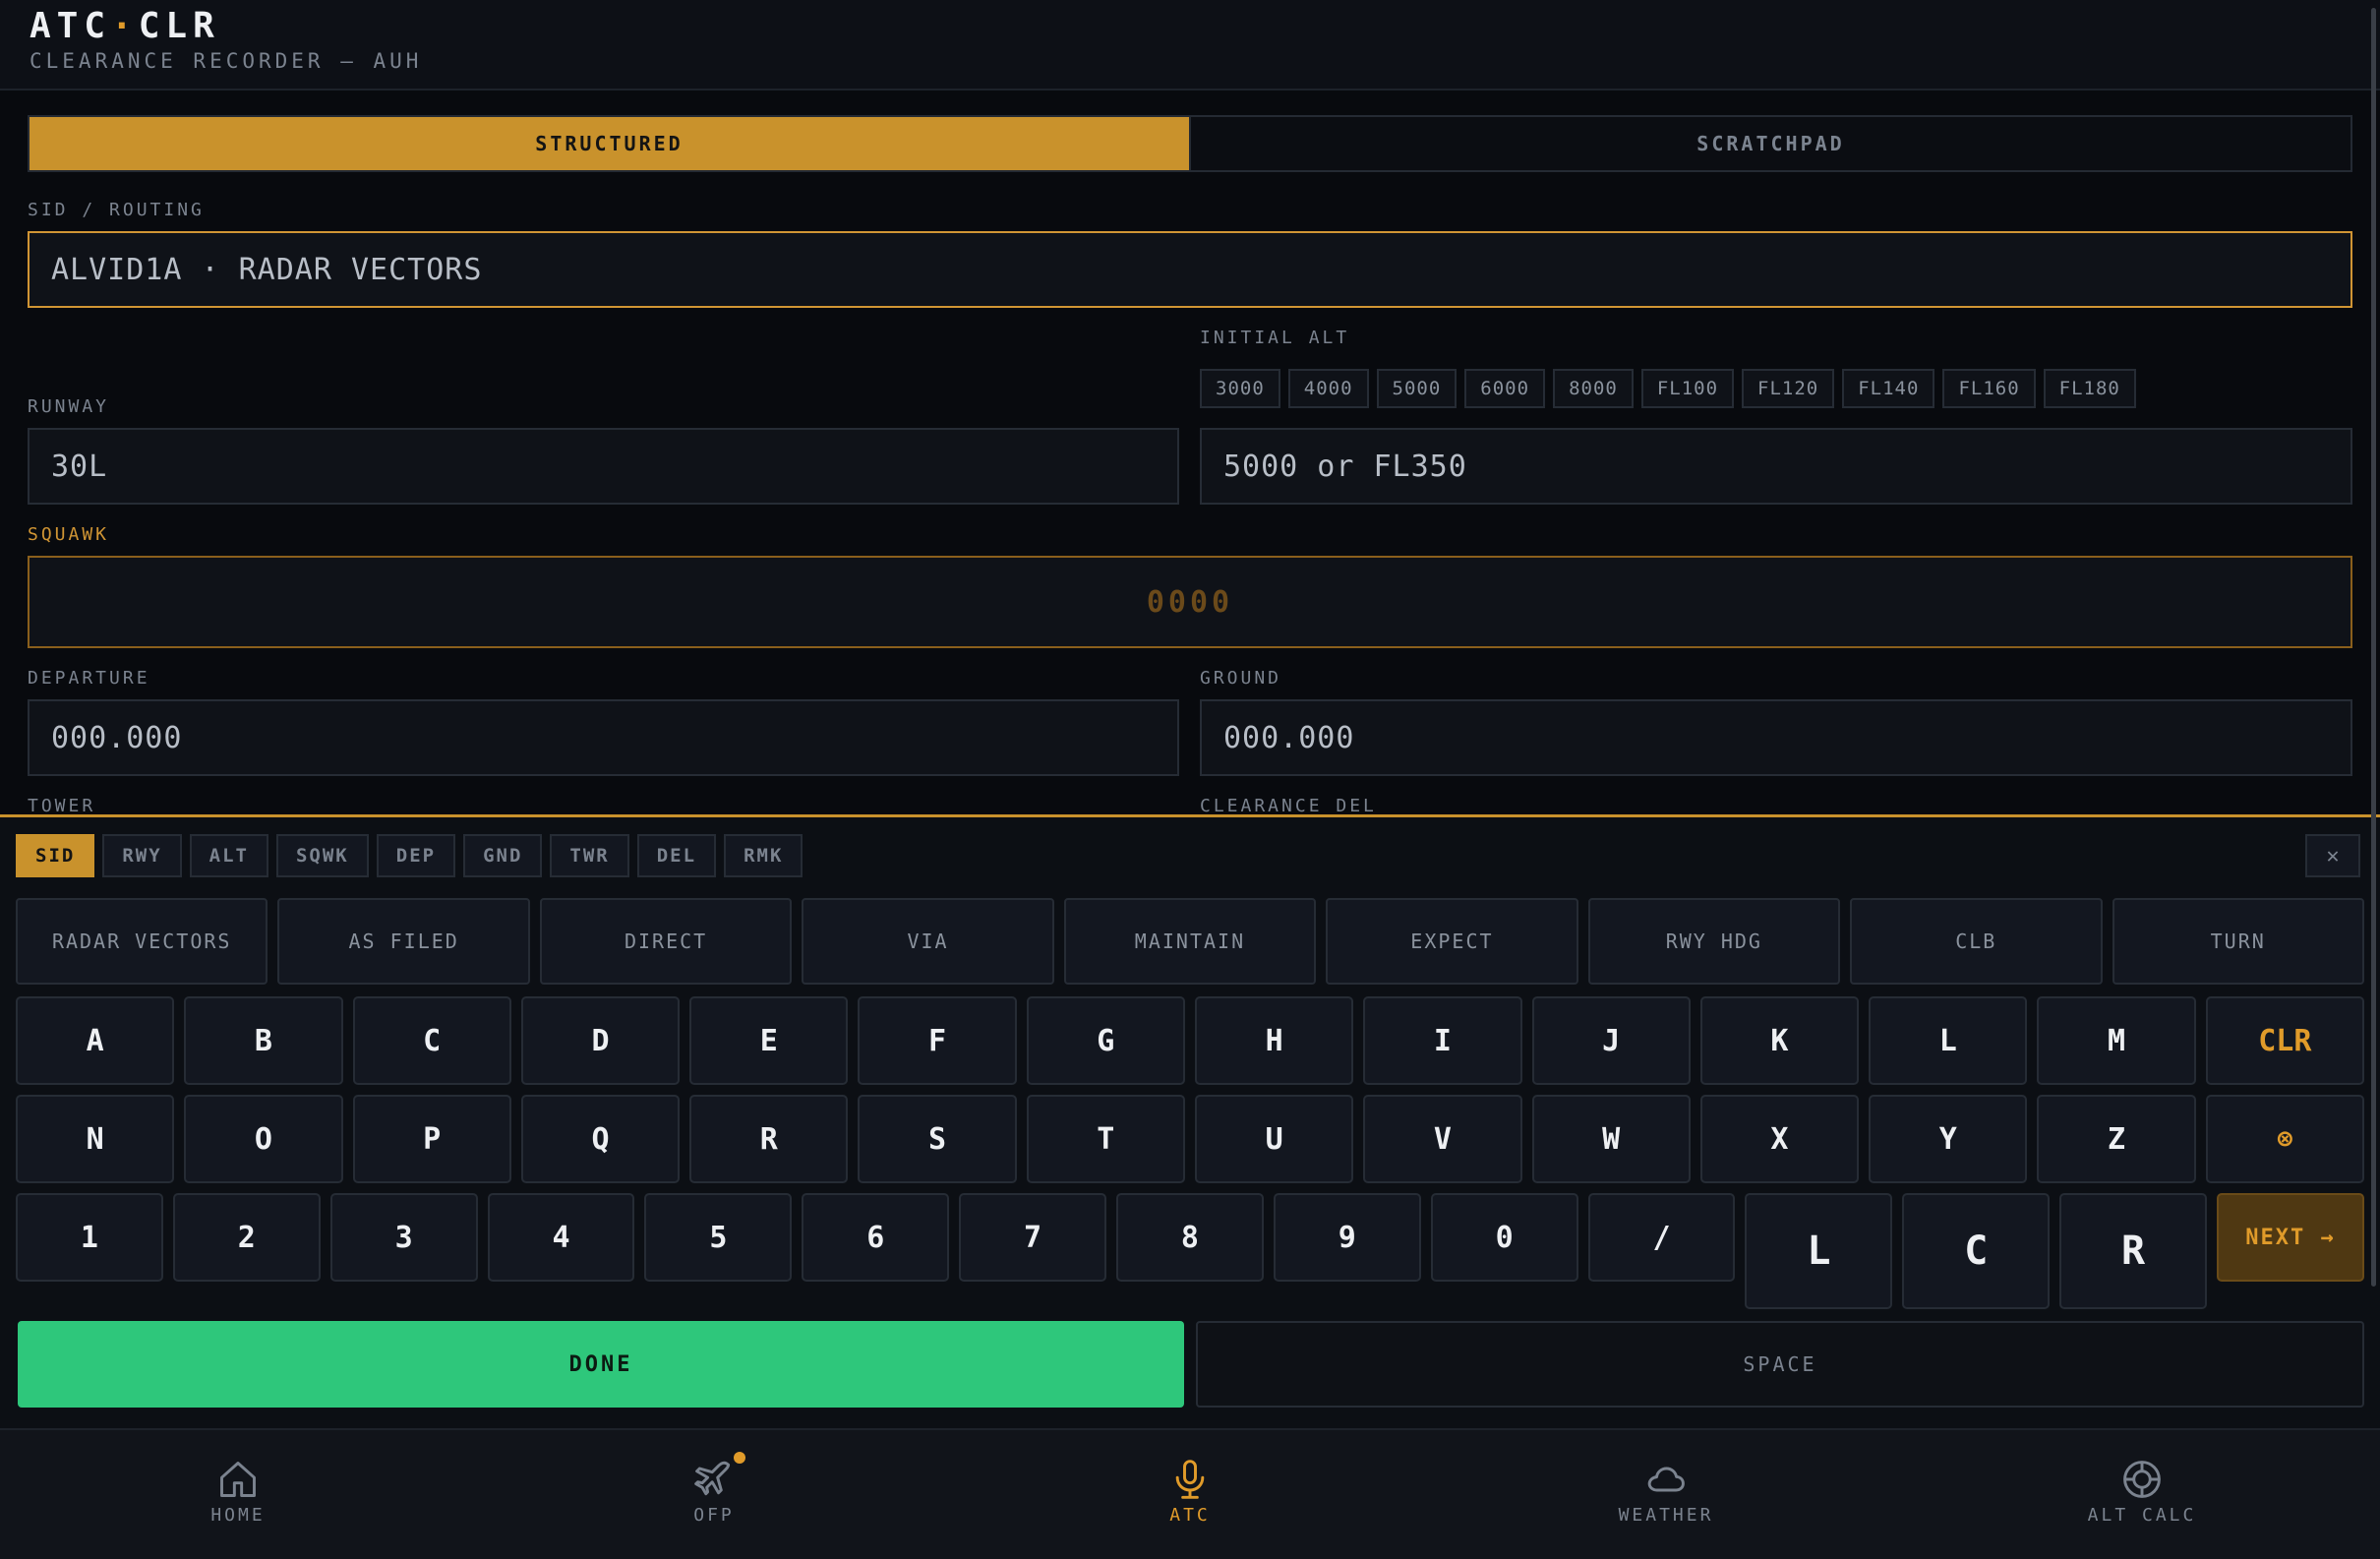 The image size is (2380, 1559). Describe the element at coordinates (1948, 1040) in the screenshot. I see `letter-key: L` at that location.